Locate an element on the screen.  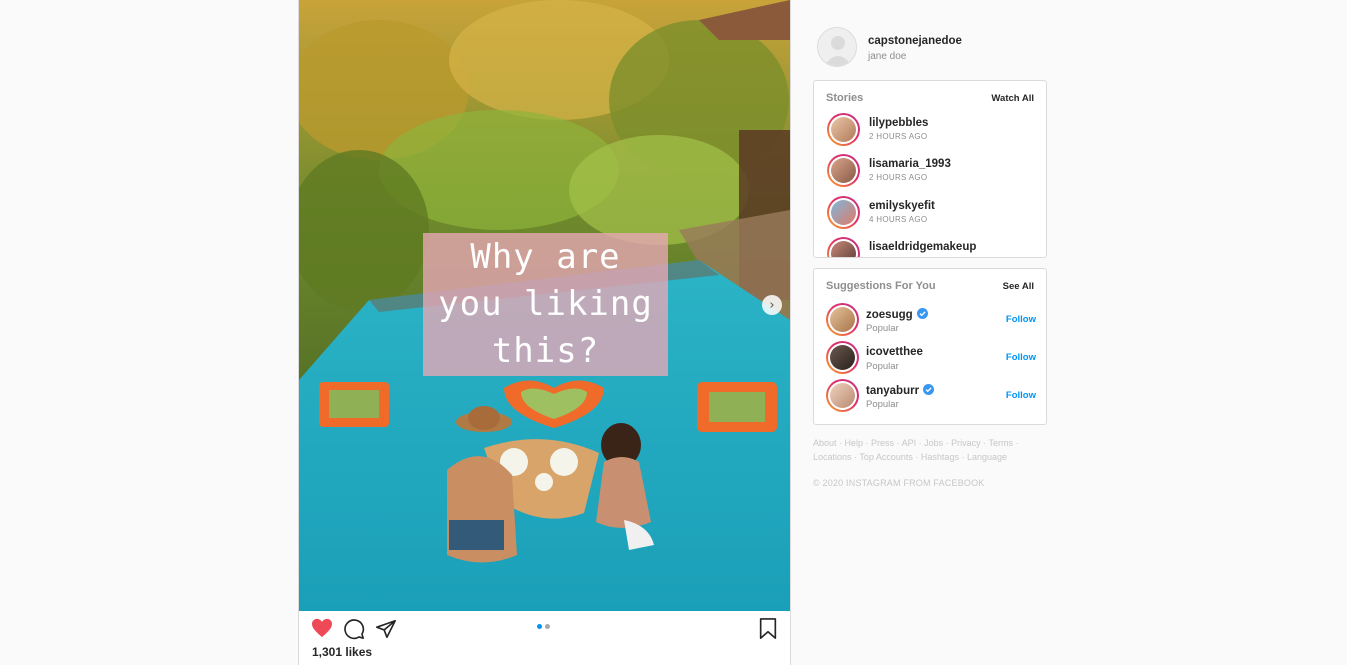
footer-link-press: Press is located at coordinates (882, 443).